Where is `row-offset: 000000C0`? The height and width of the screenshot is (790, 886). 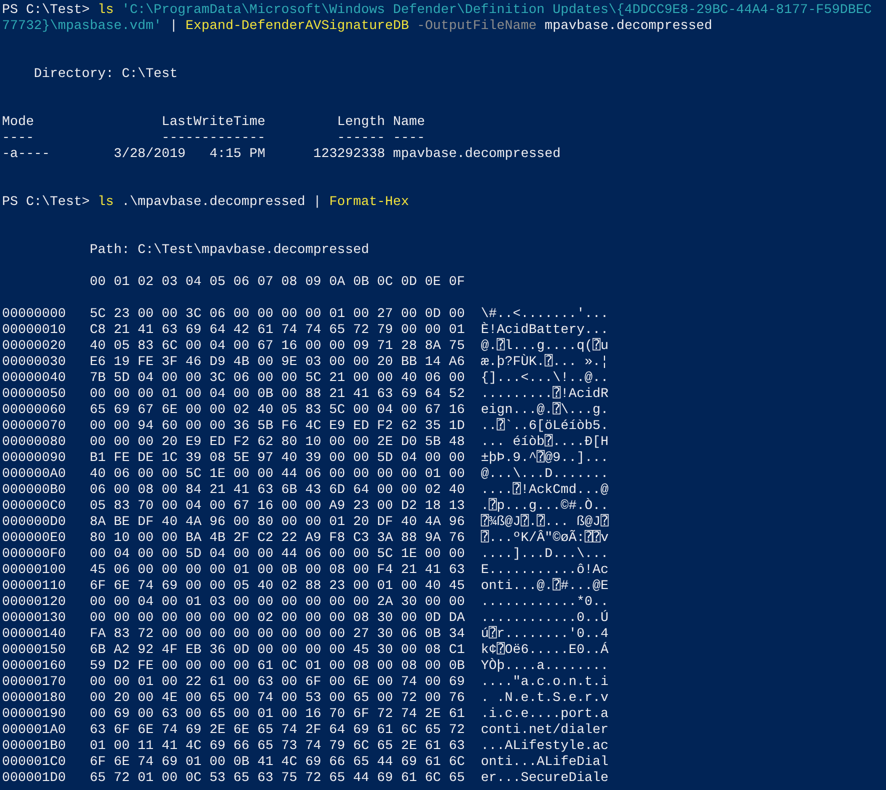
row-offset: 000000C0 is located at coordinates (34, 505).